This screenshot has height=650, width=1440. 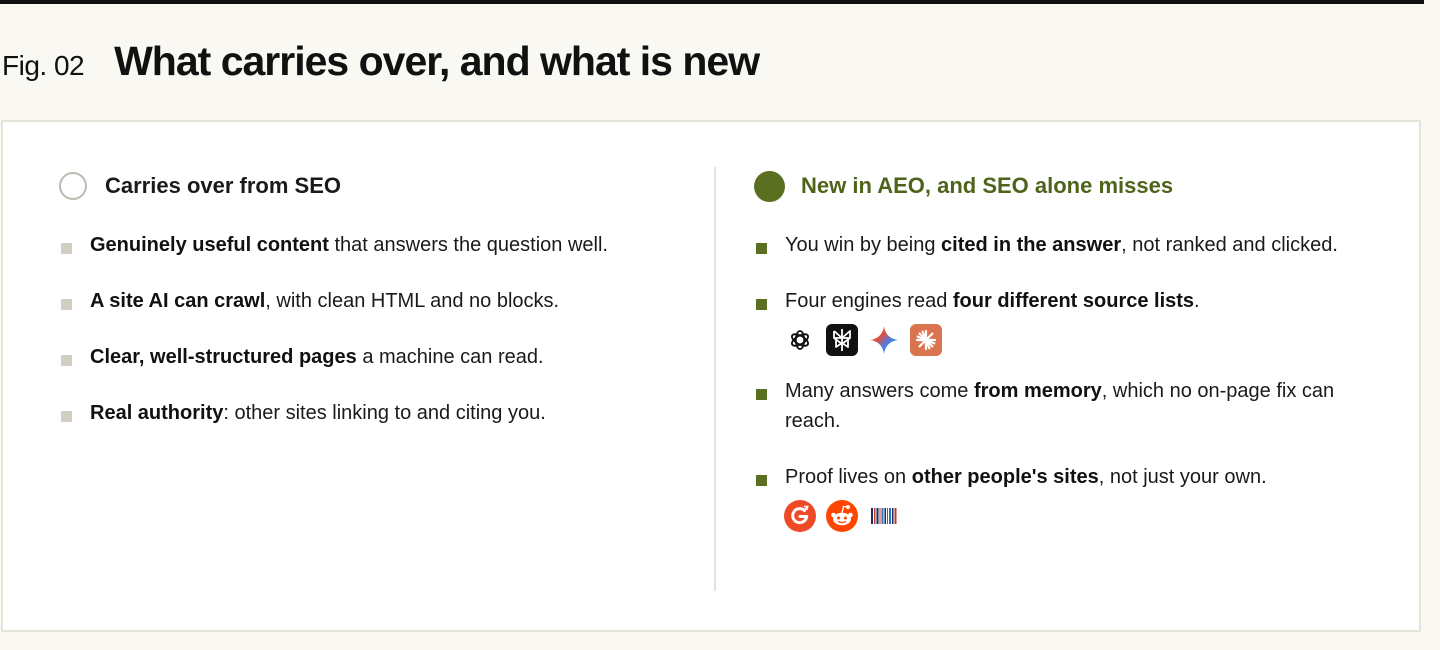 What do you see at coordinates (468, 245) in the screenshot?
I see `item-text: that answers the question well.` at bounding box center [468, 245].